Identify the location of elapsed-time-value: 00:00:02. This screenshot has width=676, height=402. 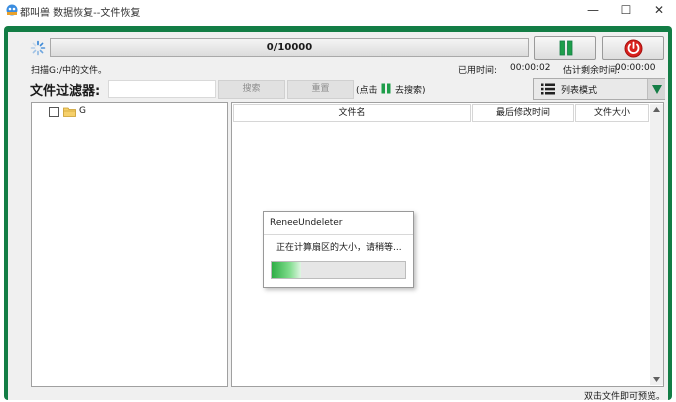
(530, 68).